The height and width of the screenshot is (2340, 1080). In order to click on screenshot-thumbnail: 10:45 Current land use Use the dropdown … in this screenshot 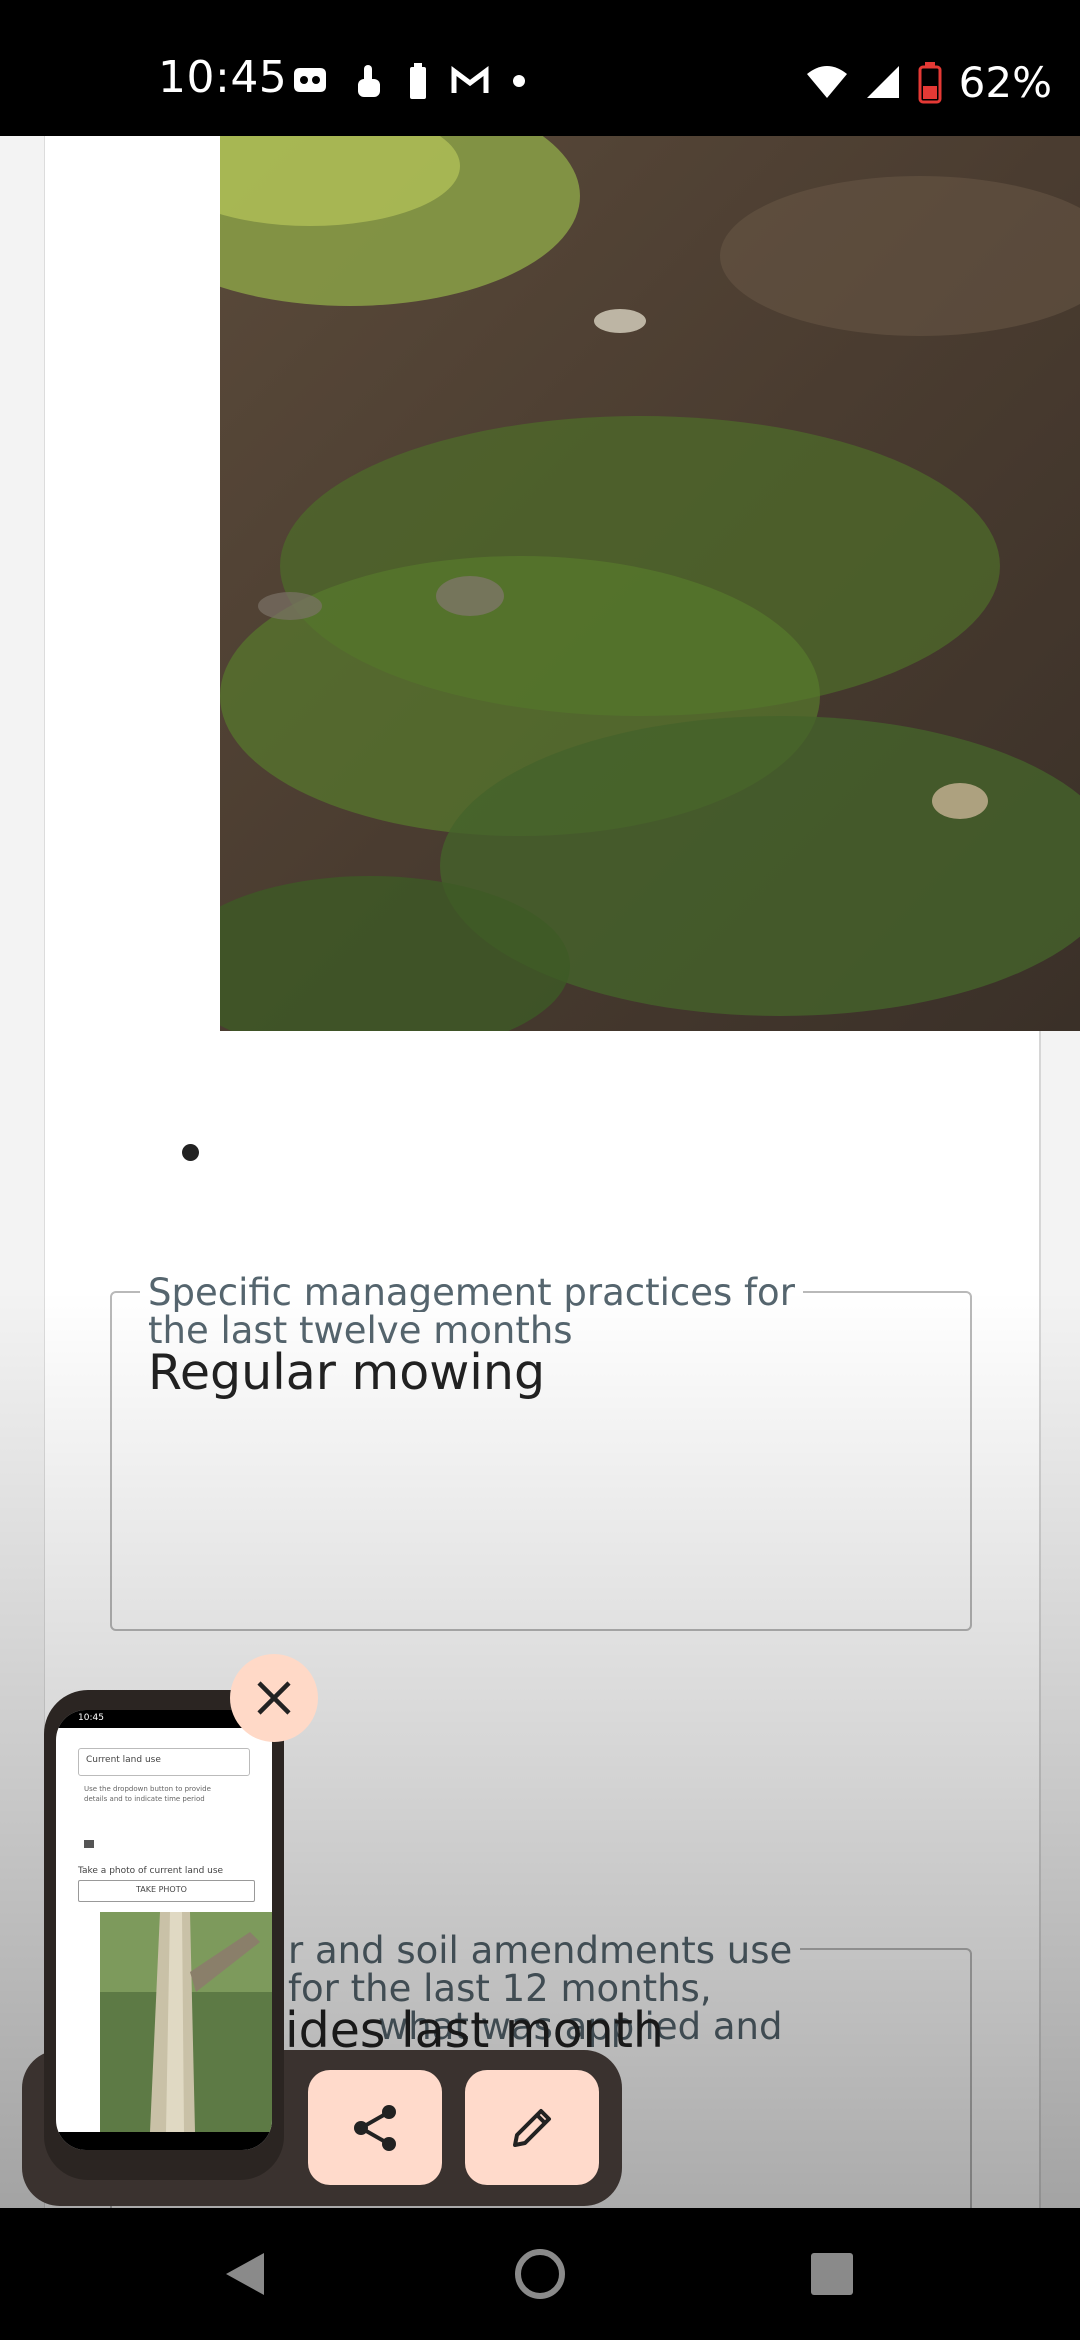, I will do `click(164, 1935)`.